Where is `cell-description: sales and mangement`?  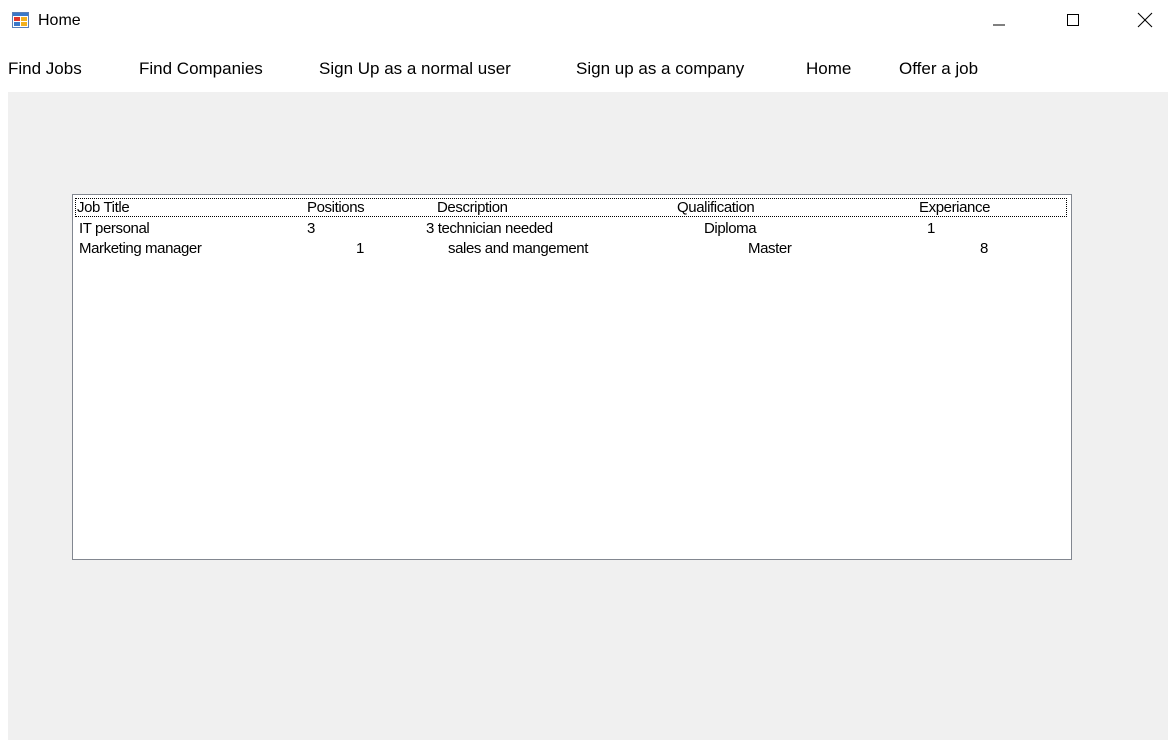
cell-description: sales and mangement is located at coordinates (518, 248).